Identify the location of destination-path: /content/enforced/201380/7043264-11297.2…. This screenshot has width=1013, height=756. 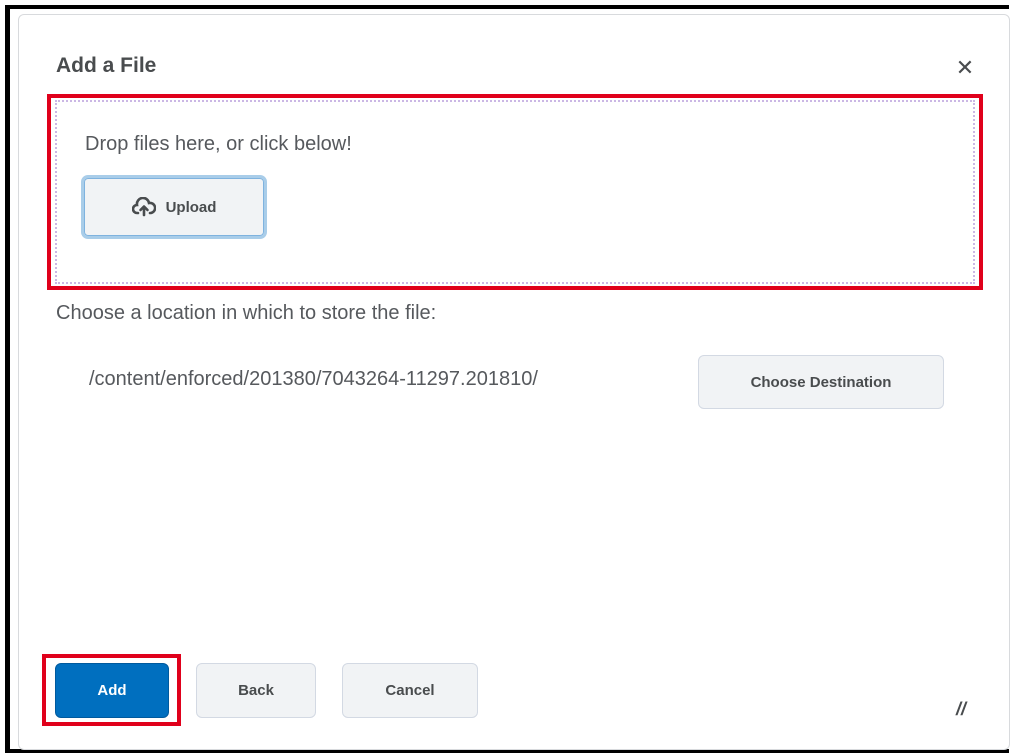
(313, 379).